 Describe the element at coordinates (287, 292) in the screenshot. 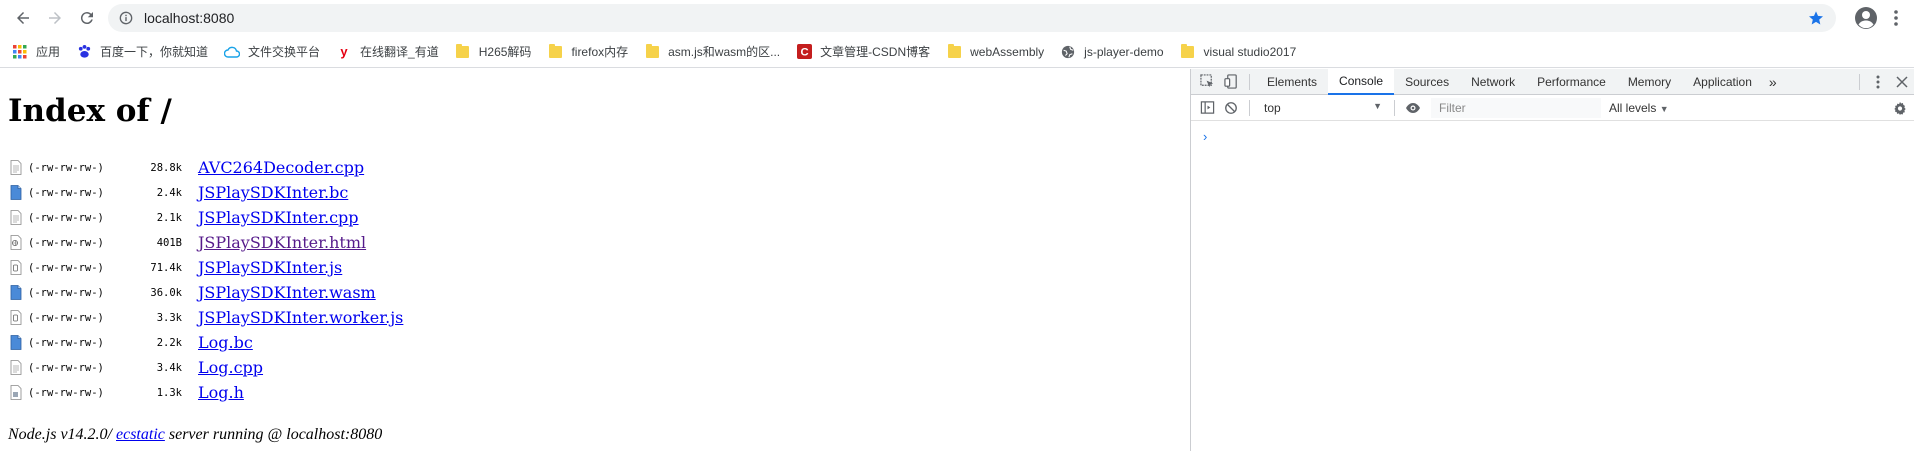

I see `file-link: JSPlaySDKInter.wasm` at that location.